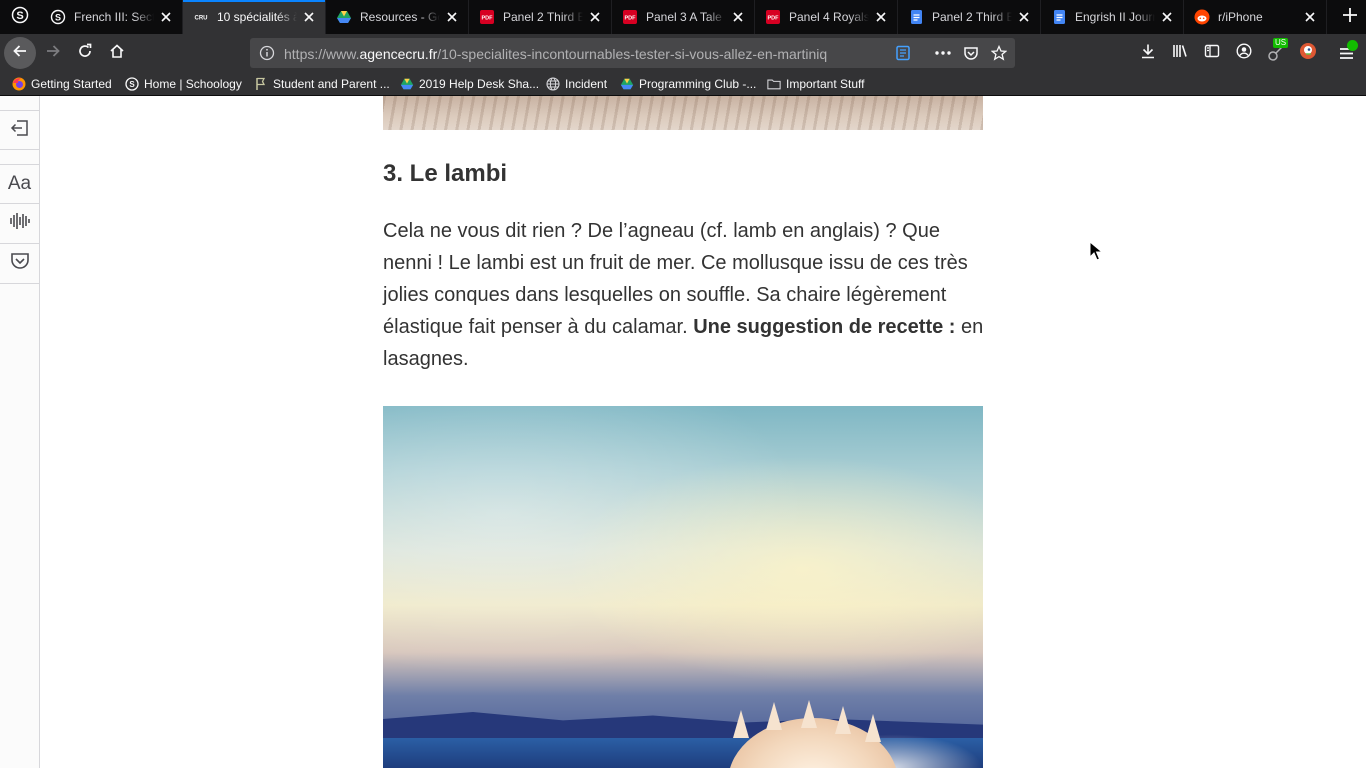 This screenshot has height=768, width=1366. I want to click on save-to-pocket-button, so click(19, 264).